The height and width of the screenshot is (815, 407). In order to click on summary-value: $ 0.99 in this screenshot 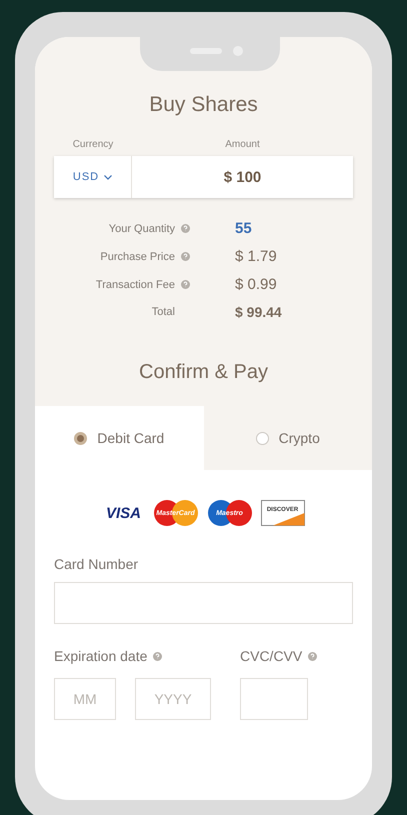, I will do `click(256, 284)`.